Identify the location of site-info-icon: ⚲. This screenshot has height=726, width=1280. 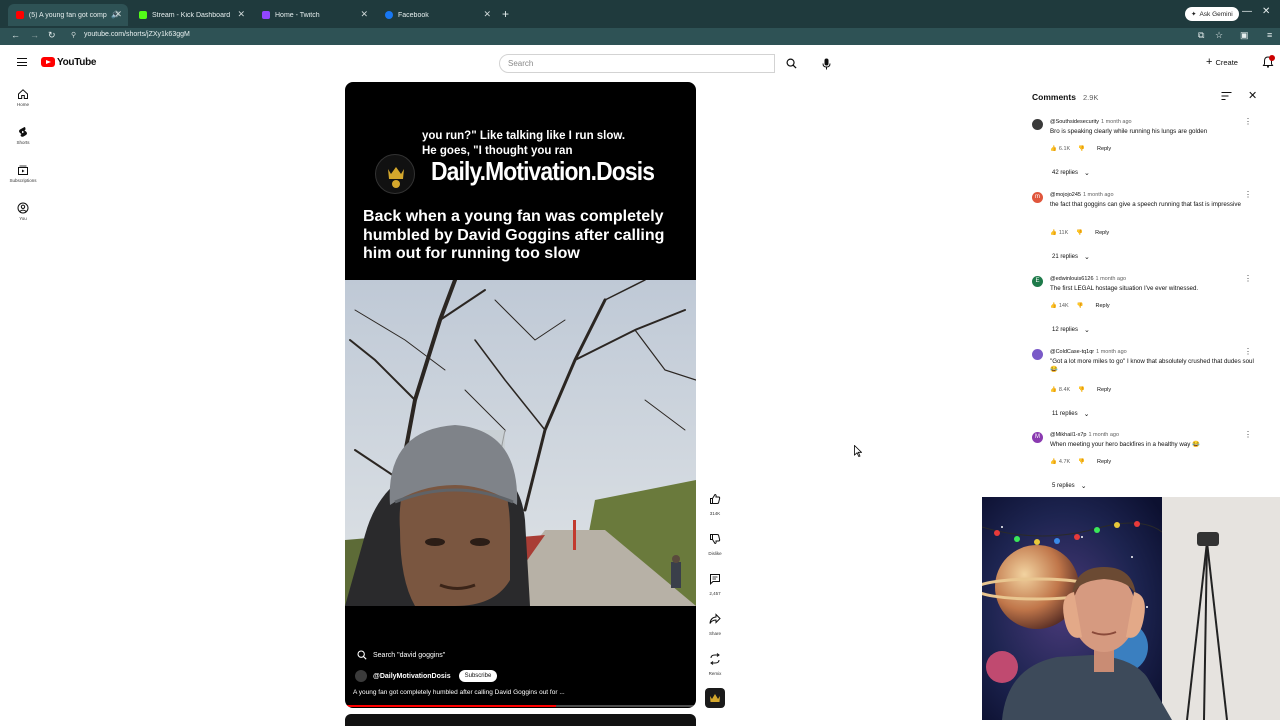
(73, 35).